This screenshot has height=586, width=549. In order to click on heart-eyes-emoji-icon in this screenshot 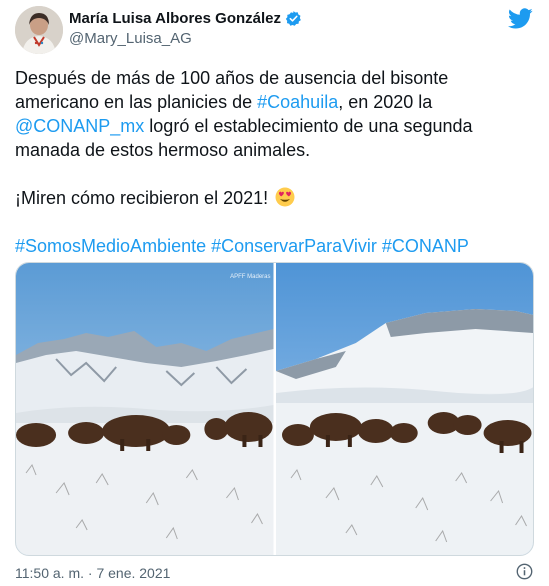, I will do `click(285, 197)`.